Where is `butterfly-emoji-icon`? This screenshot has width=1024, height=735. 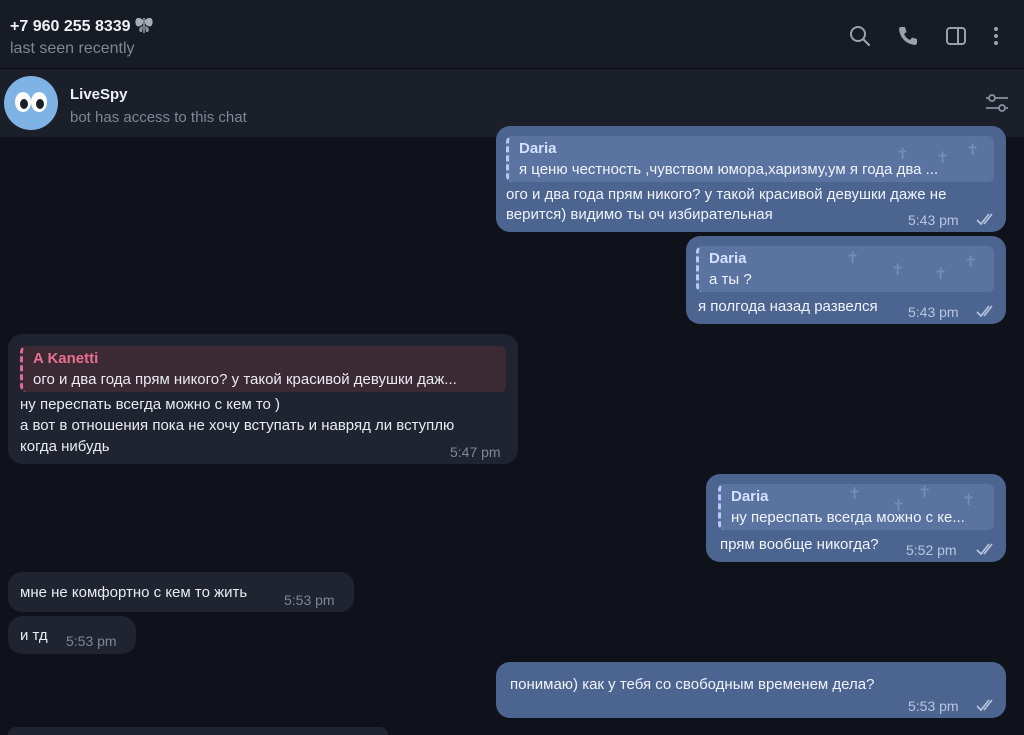
butterfly-emoji-icon is located at coordinates (143, 25).